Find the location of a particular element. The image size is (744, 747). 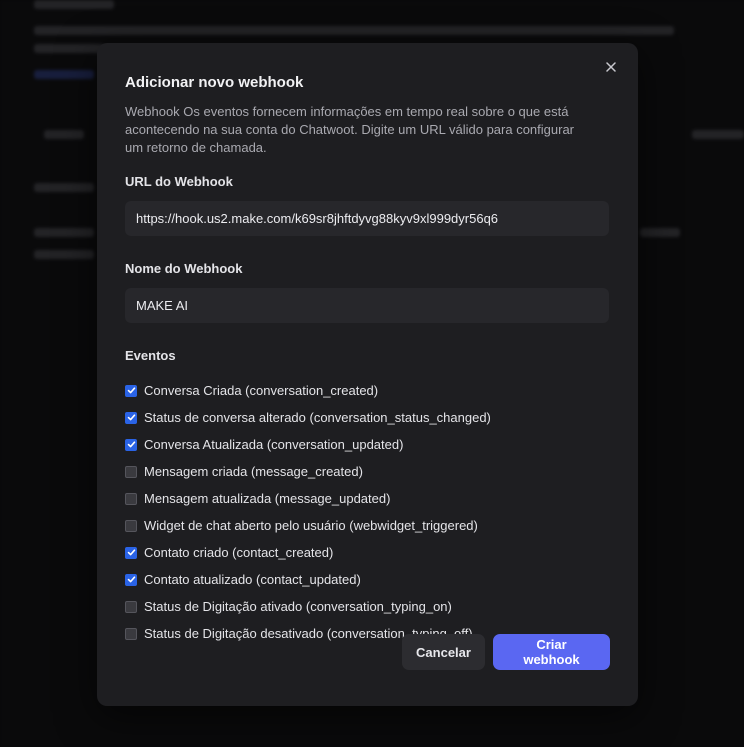

modal-actions: Cancelar Criar webhook is located at coordinates (506, 652).